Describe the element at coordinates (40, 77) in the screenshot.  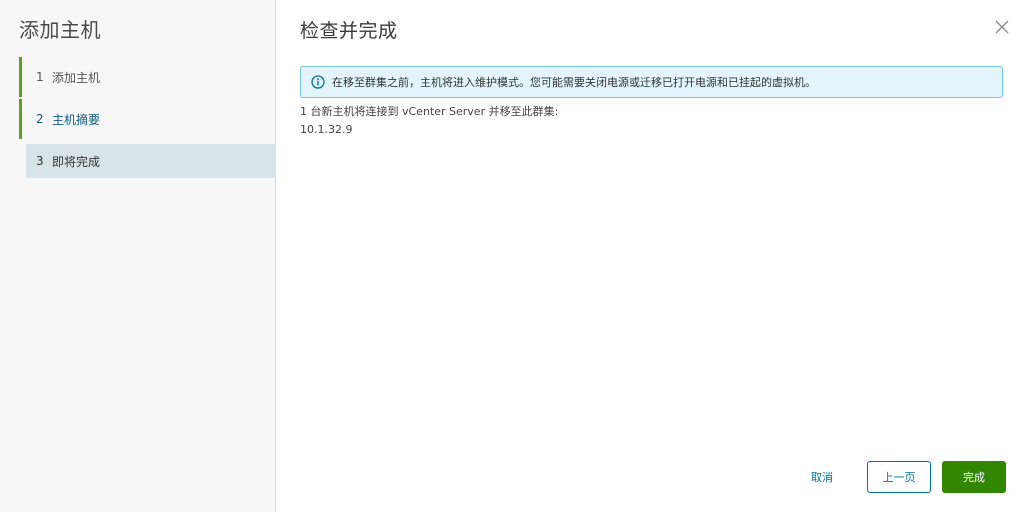
I see `step-number: 1` at that location.